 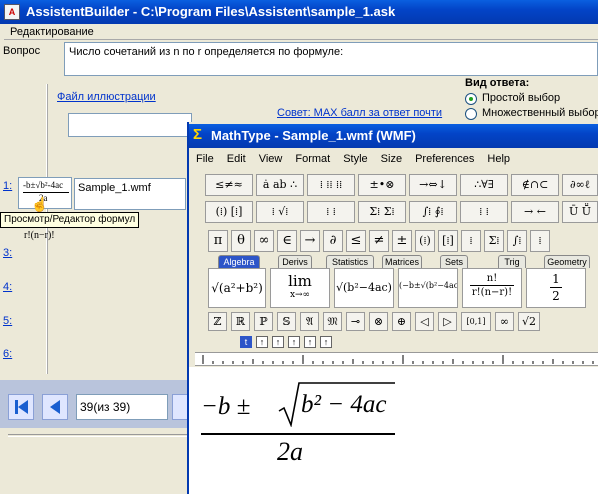 What do you see at coordinates (382, 185) in the screenshot?
I see `operators-palette-button: ±•⊗` at bounding box center [382, 185].